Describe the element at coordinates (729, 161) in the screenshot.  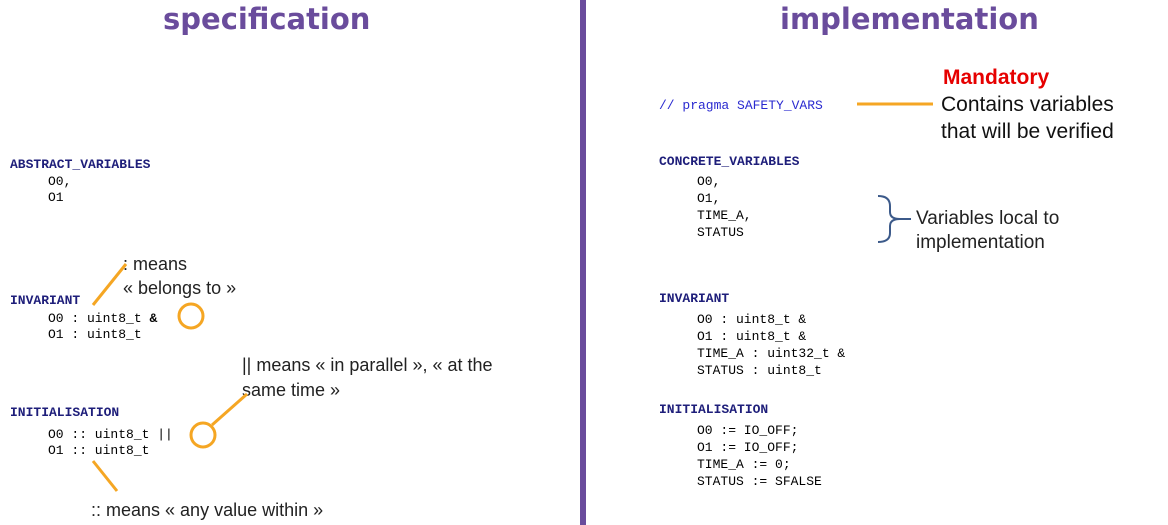
I see `concrete-variables-keyword: CONCRETE_VARIABLES` at that location.